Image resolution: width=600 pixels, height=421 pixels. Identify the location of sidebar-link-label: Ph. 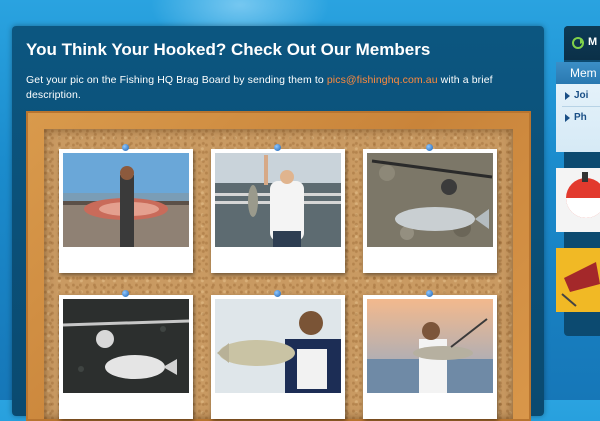
(580, 117).